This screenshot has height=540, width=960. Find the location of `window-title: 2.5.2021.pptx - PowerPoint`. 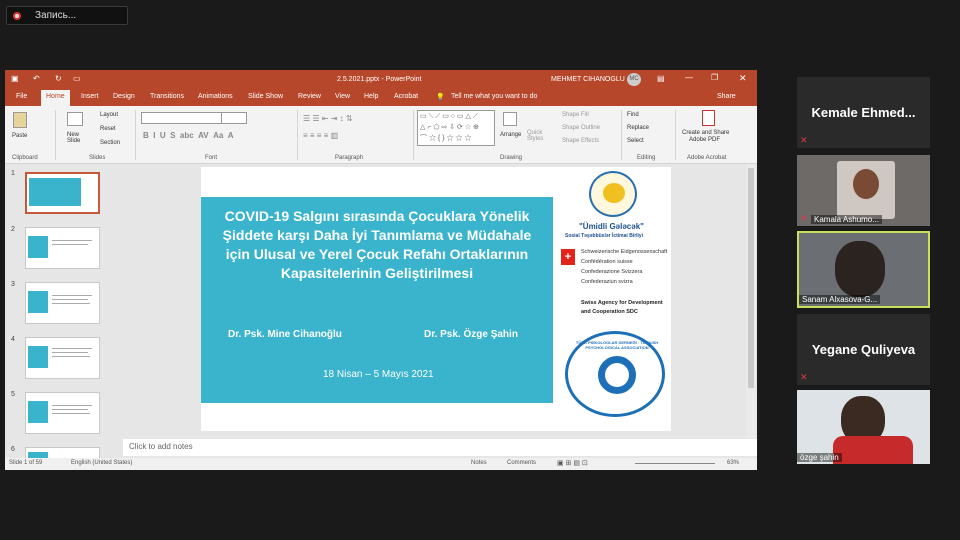

window-title: 2.5.2021.pptx - PowerPoint is located at coordinates (379, 79).